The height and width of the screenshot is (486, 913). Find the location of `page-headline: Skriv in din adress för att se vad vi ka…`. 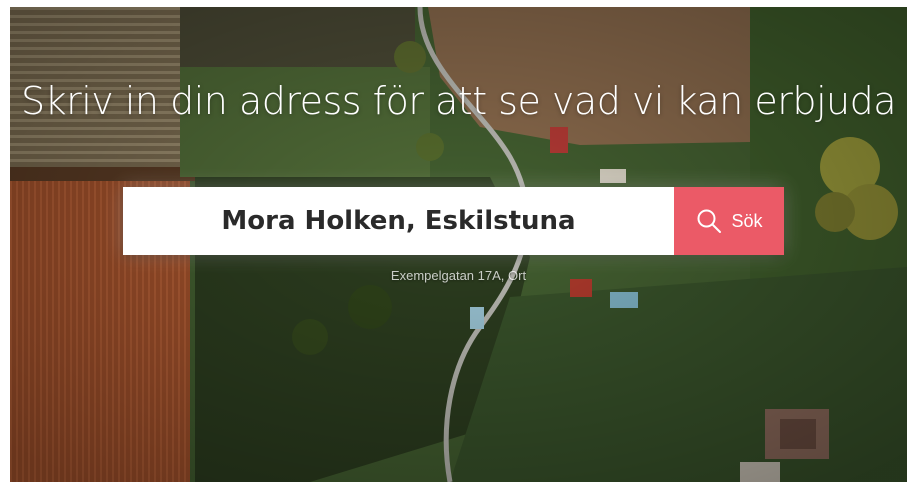

page-headline: Skriv in din adress för att se vad vi ka… is located at coordinates (459, 101).